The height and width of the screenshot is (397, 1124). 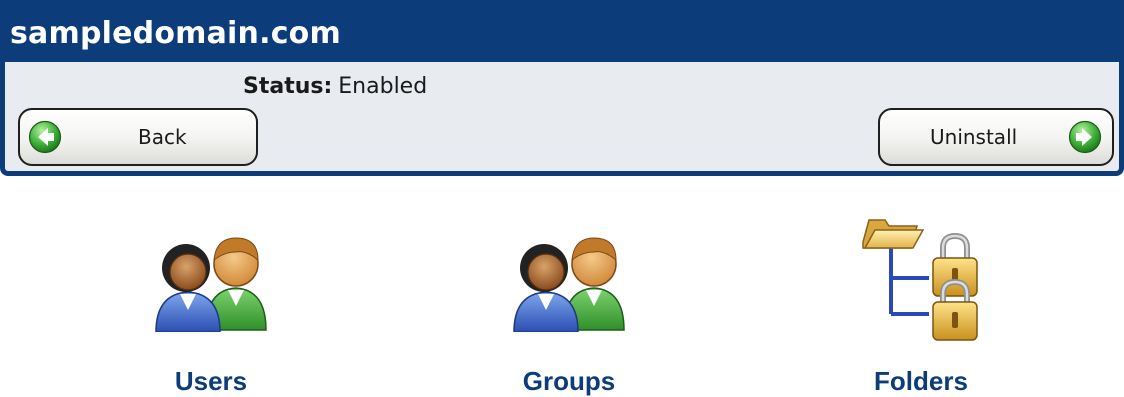 I want to click on folders-label: Folders, so click(x=921, y=381).